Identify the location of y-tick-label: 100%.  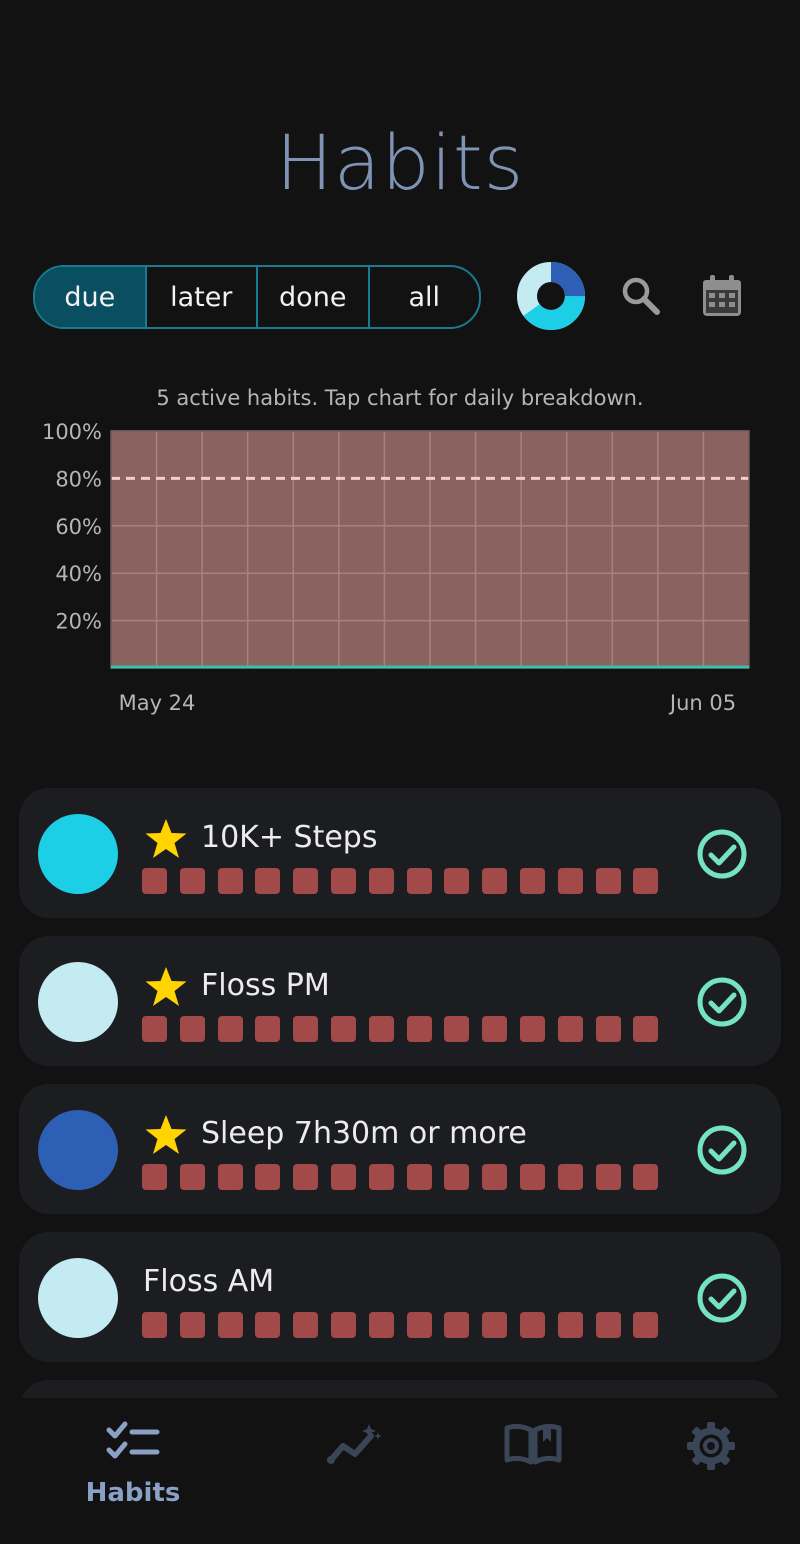
(72, 432).